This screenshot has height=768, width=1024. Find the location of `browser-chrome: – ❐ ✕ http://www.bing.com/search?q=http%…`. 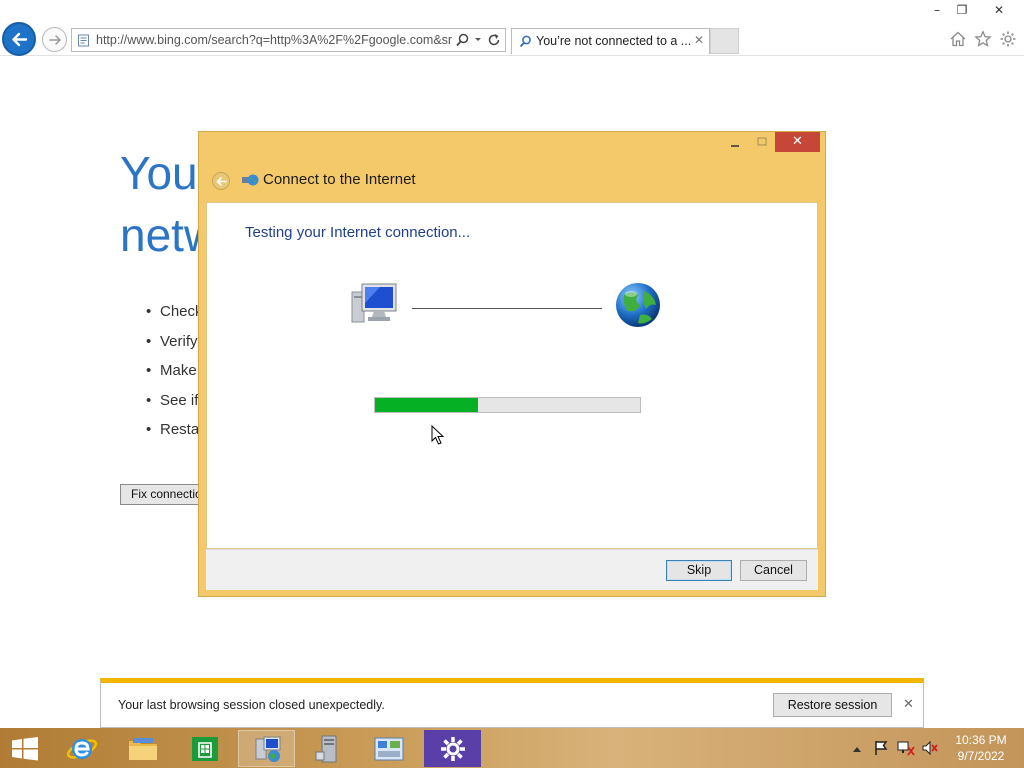

browser-chrome: – ❐ ✕ http://www.bing.com/search?q=http%… is located at coordinates (512, 28).